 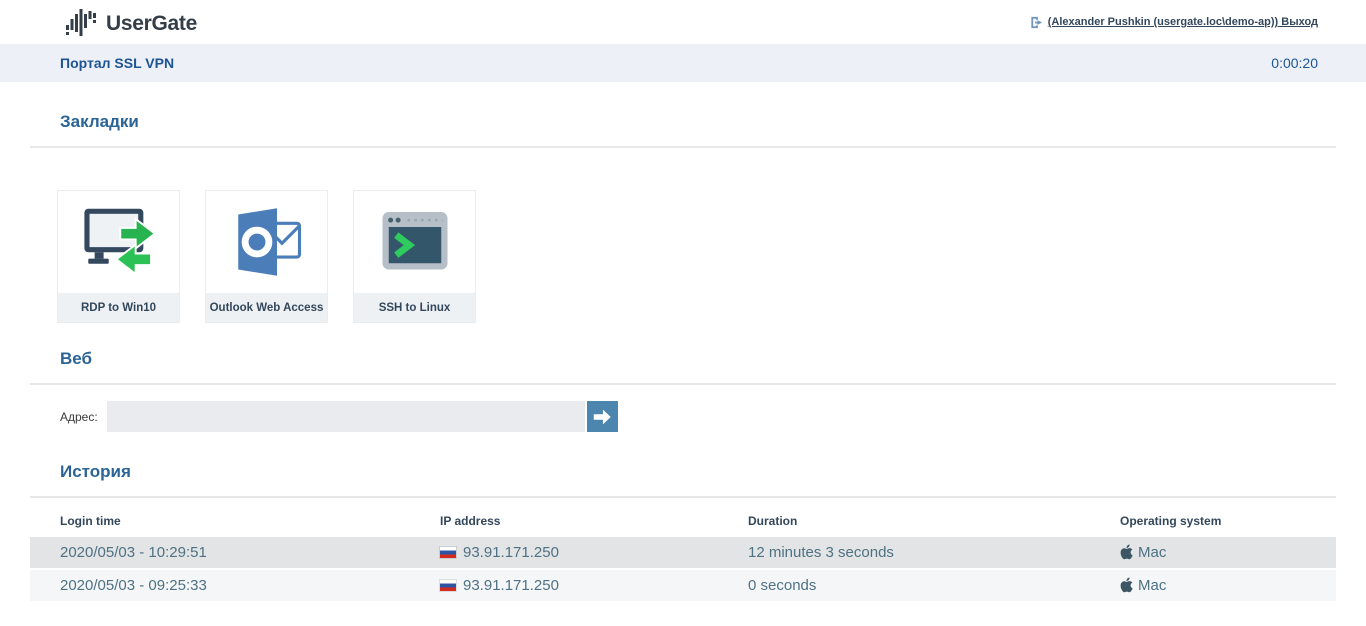 I want to click on terminal-icon, so click(x=414, y=242).